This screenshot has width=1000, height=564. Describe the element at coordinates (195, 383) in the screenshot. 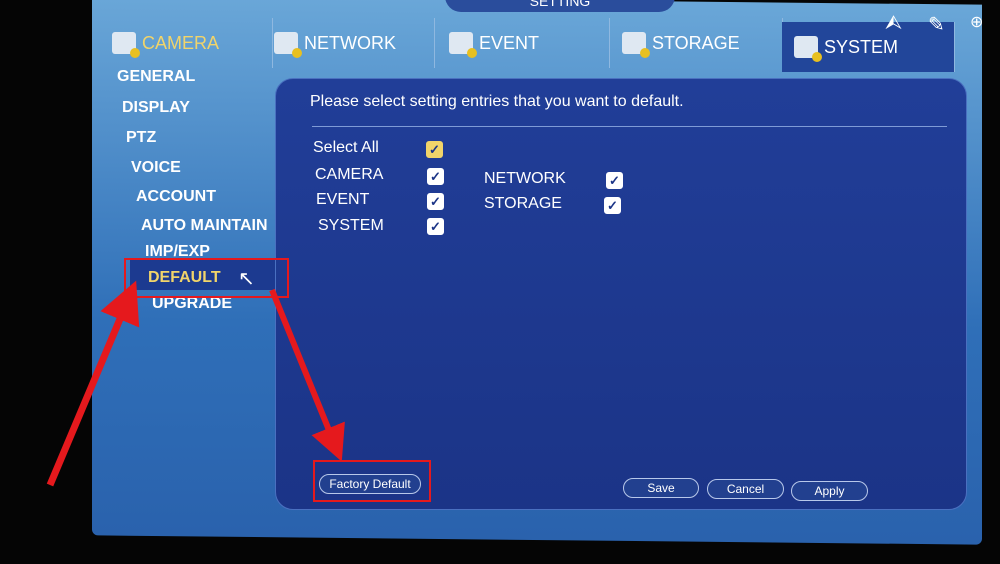

I see `annotation-arrows` at that location.